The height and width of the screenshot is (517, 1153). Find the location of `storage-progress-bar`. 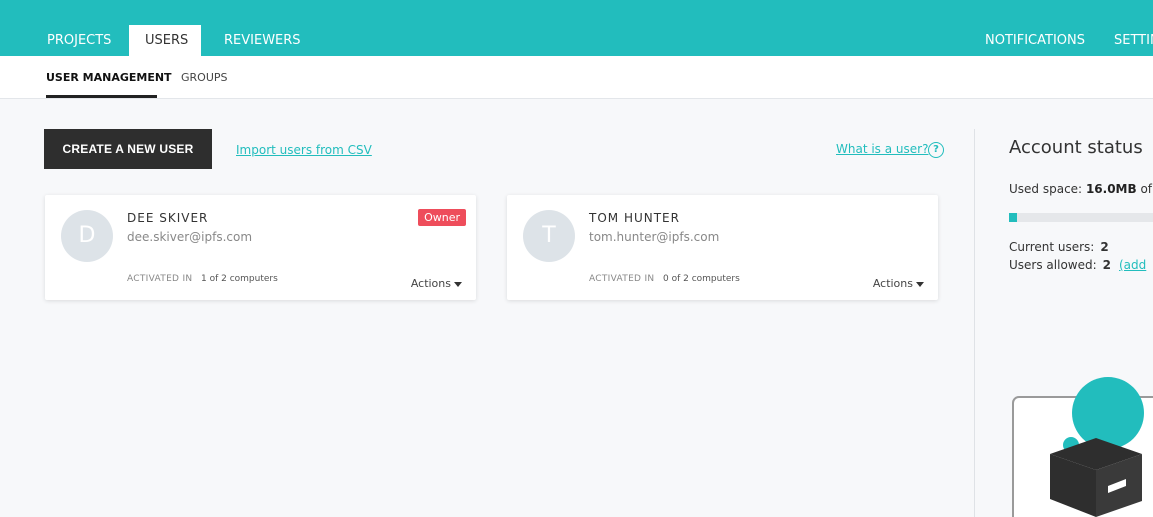

storage-progress-bar is located at coordinates (1081, 217).